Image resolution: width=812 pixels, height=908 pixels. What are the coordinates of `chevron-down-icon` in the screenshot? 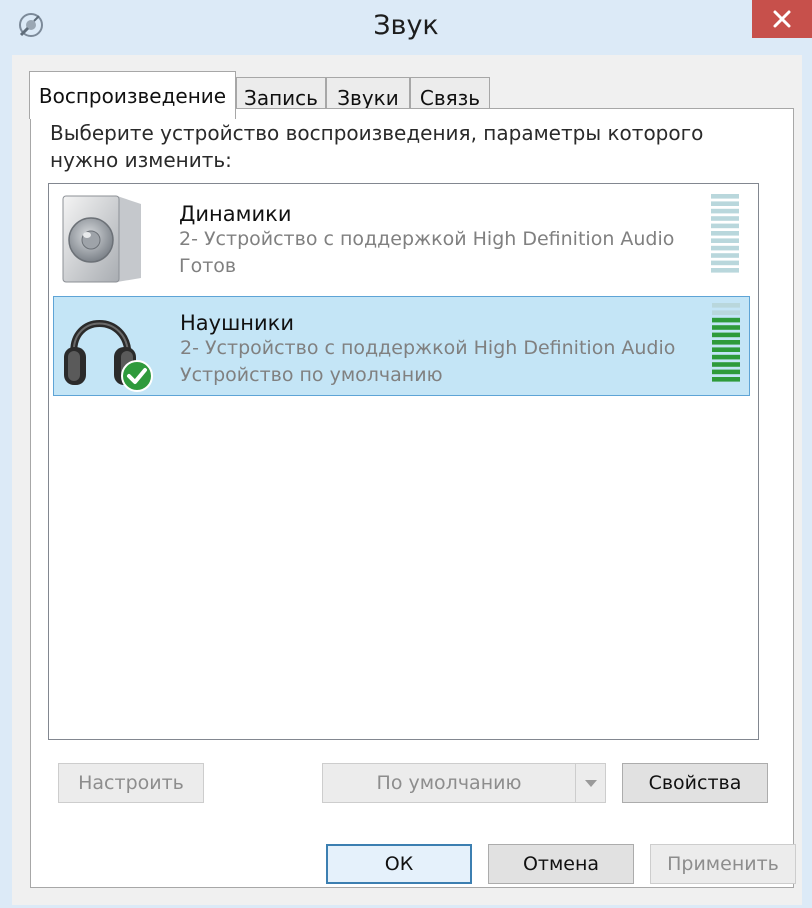 It's located at (590, 783).